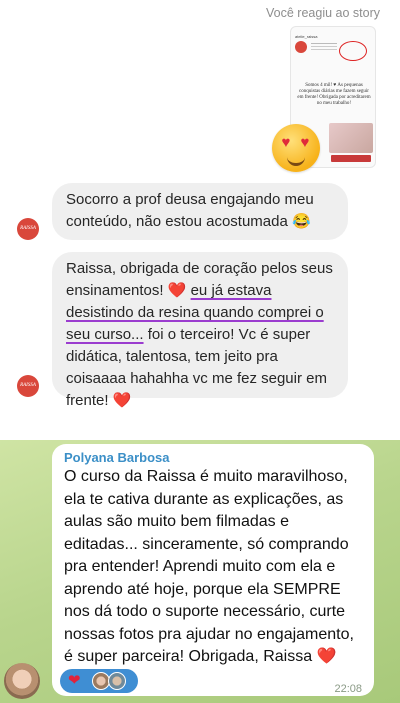 The width and height of the screenshot is (400, 703). What do you see at coordinates (99, 681) in the screenshot?
I see `reactions-pill: ❤` at bounding box center [99, 681].